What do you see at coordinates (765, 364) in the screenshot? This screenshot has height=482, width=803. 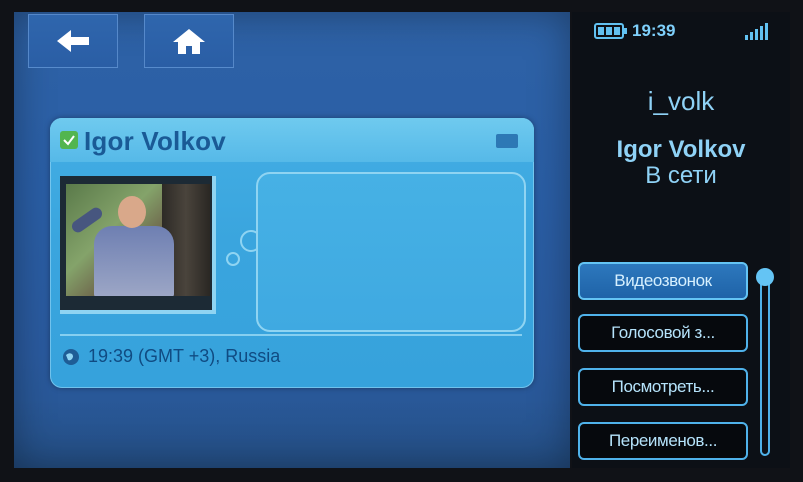 I see `scrollbar-track` at bounding box center [765, 364].